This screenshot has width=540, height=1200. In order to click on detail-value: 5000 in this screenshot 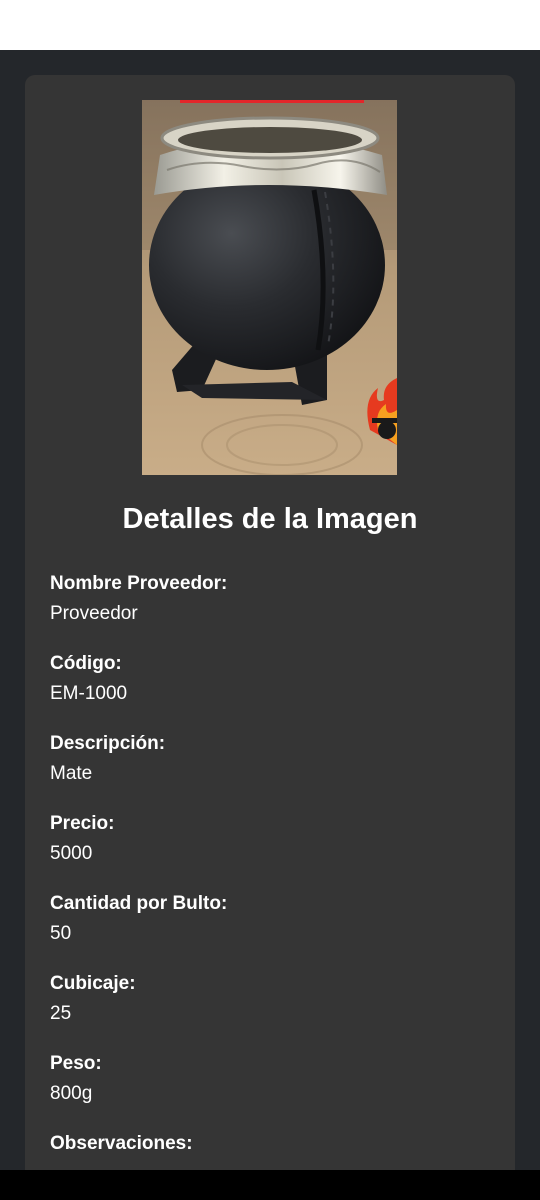, I will do `click(71, 853)`.